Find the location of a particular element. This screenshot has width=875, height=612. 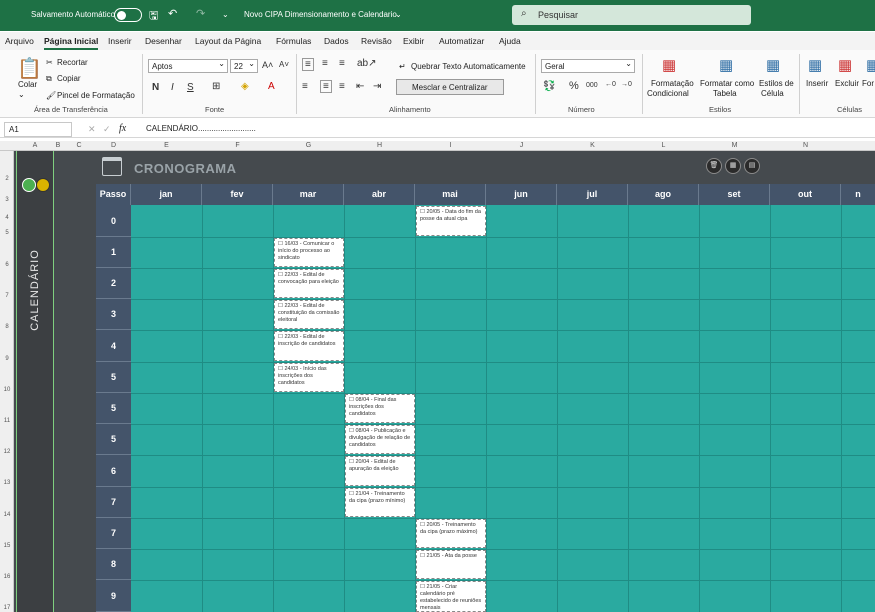

italic-icon: I is located at coordinates (172, 87).